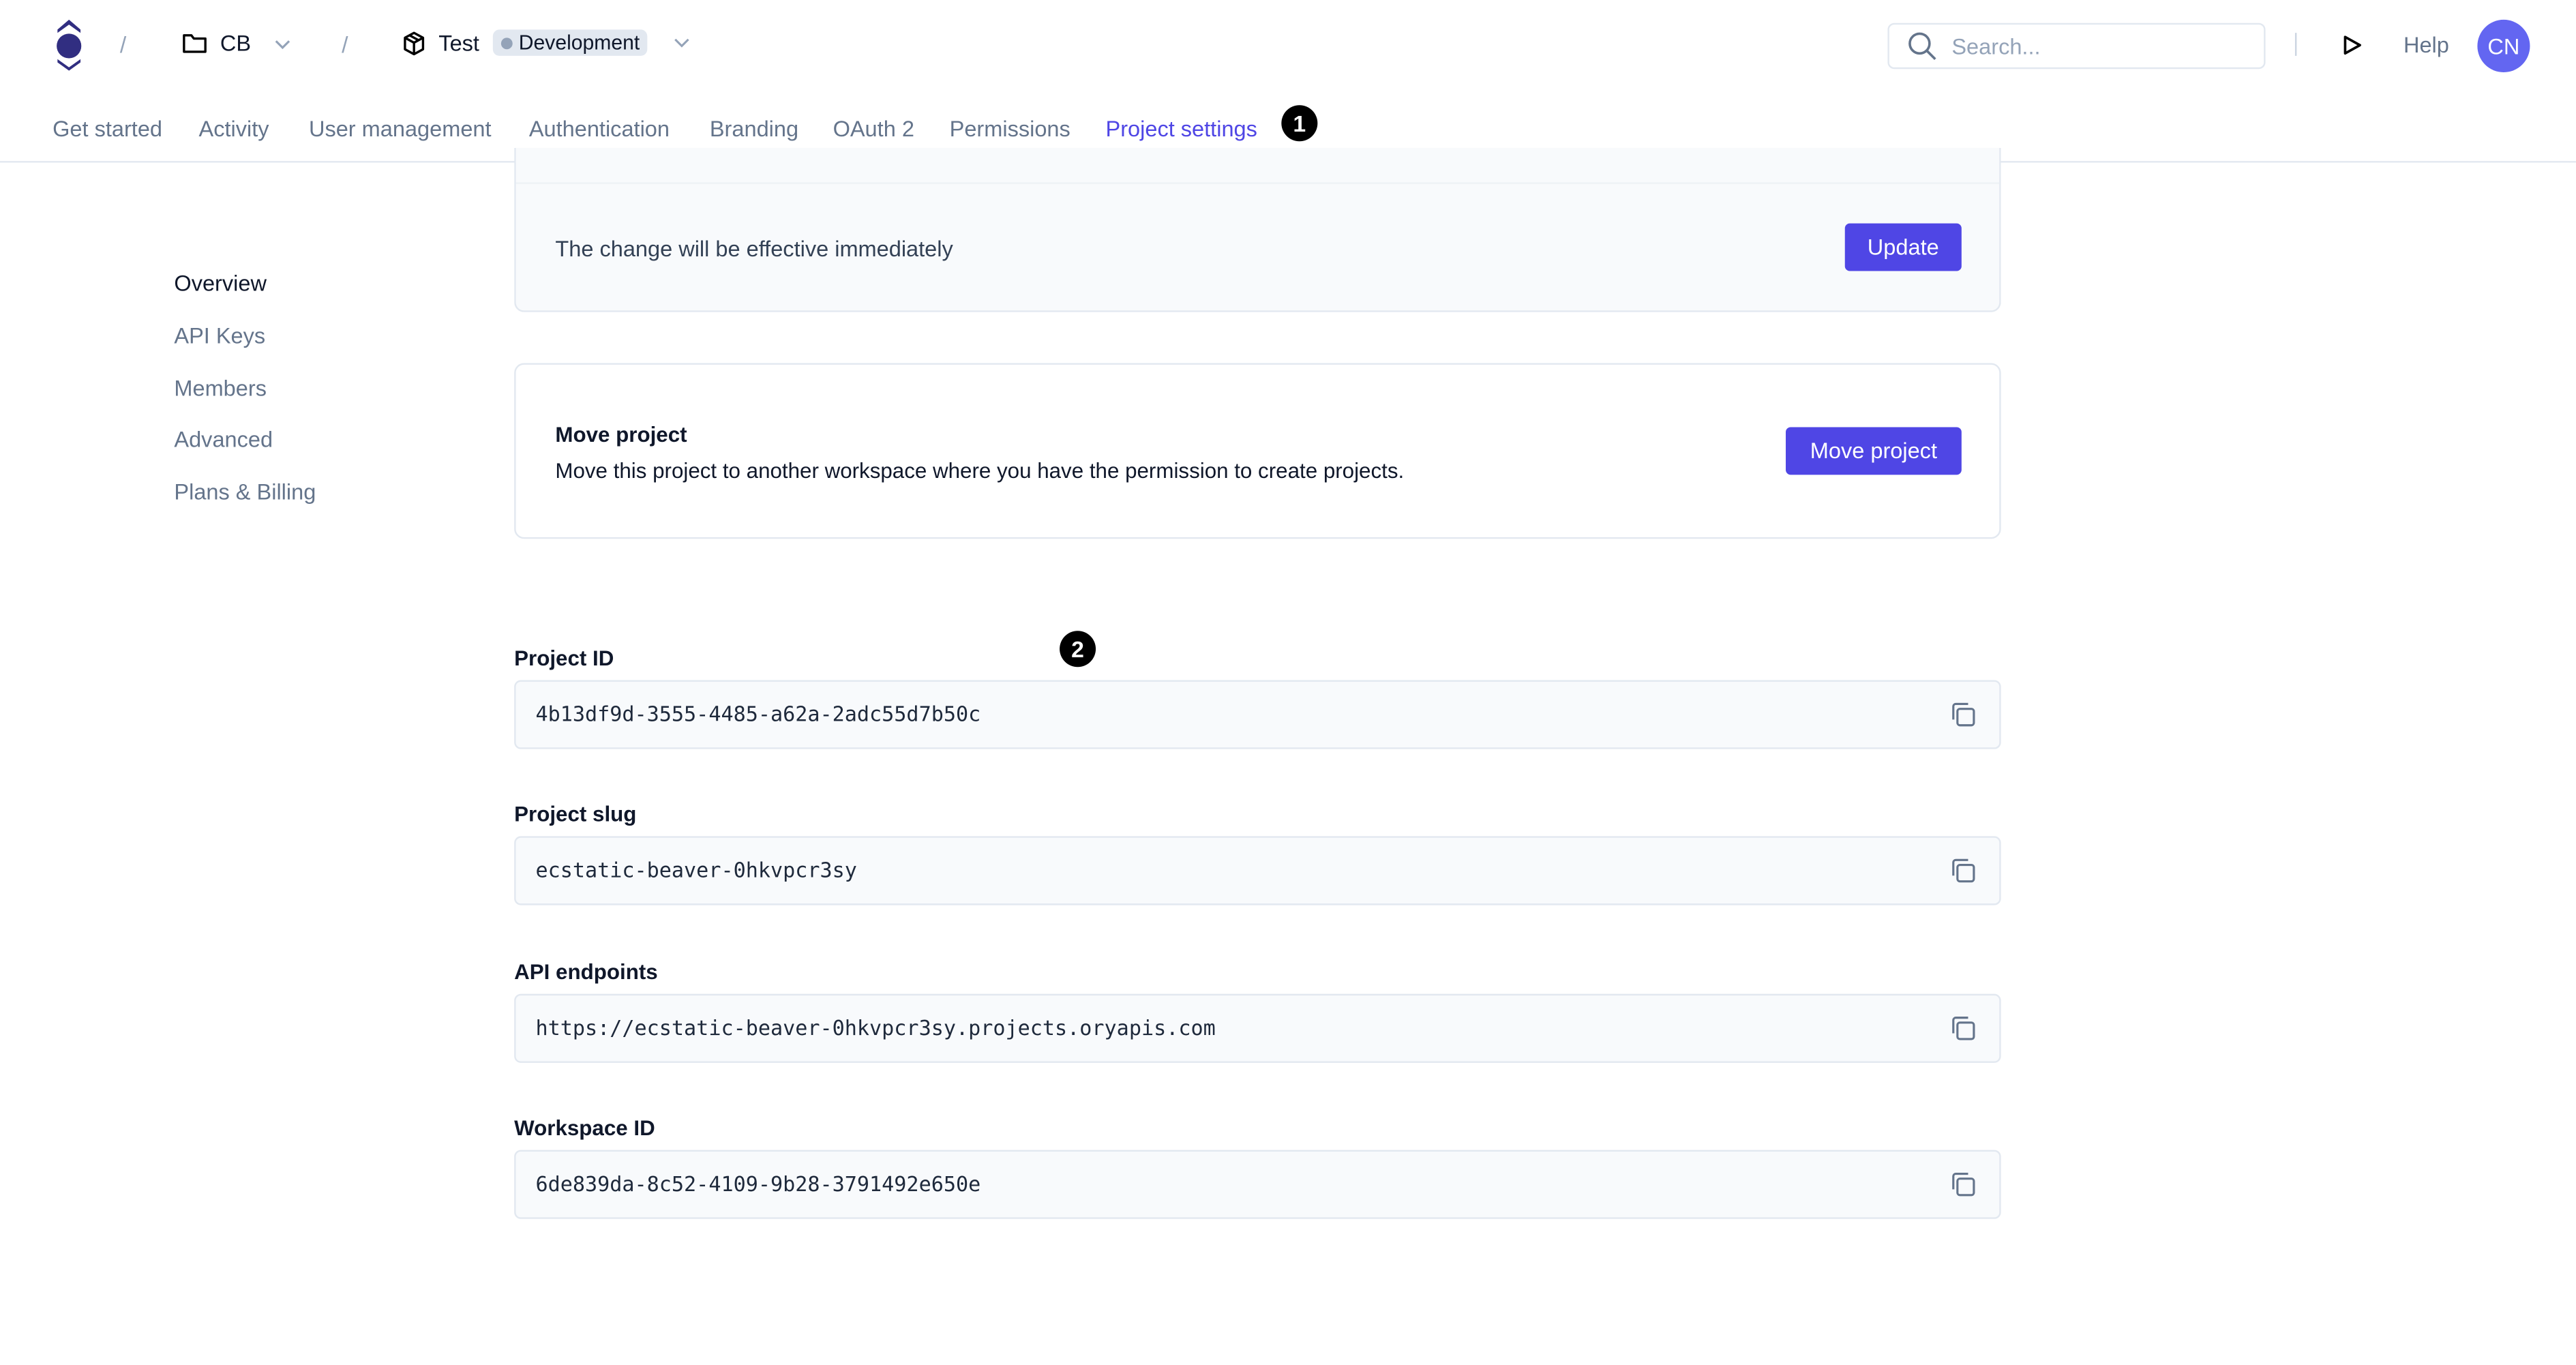 This screenshot has height=1365, width=2576. I want to click on tab-activity: Activity, so click(234, 129).